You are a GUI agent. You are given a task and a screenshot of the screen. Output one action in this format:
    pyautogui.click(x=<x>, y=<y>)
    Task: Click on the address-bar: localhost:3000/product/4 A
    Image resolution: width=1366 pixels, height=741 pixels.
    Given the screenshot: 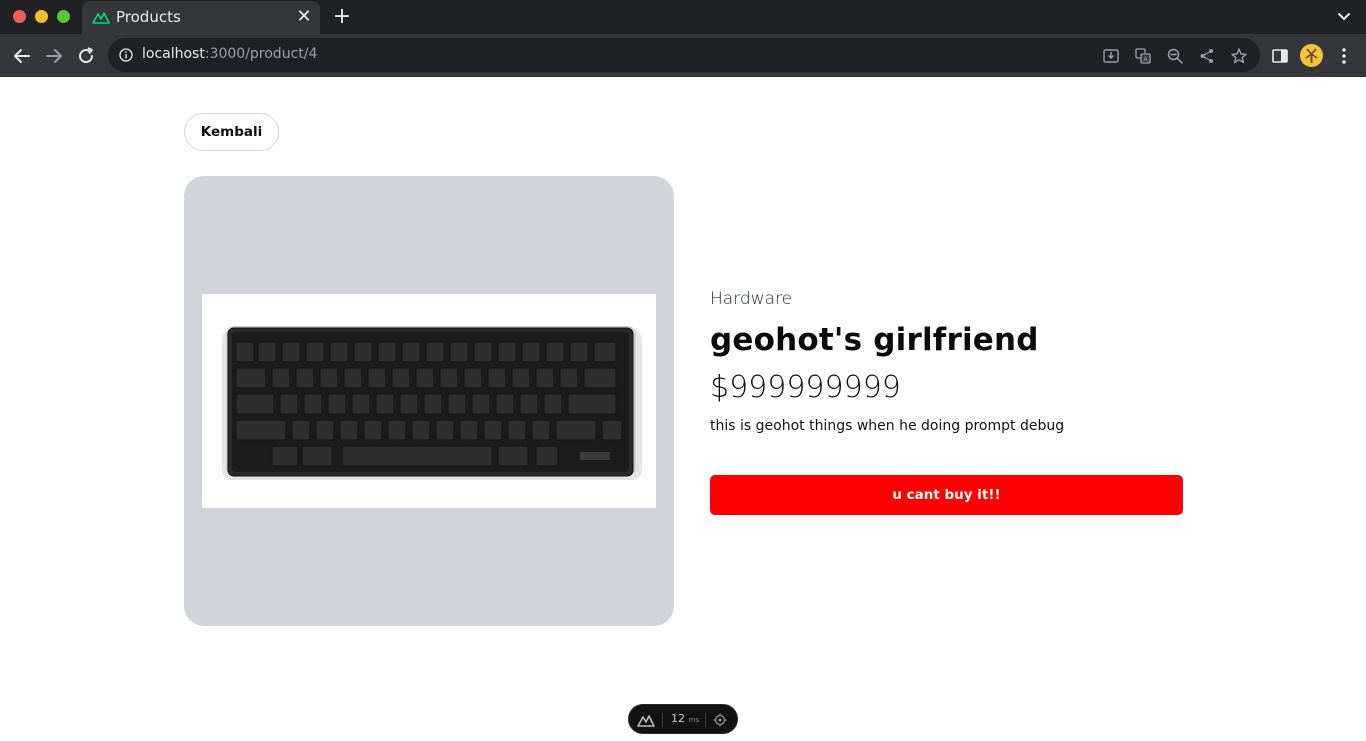 What is the action you would take?
    pyautogui.click(x=684, y=55)
    